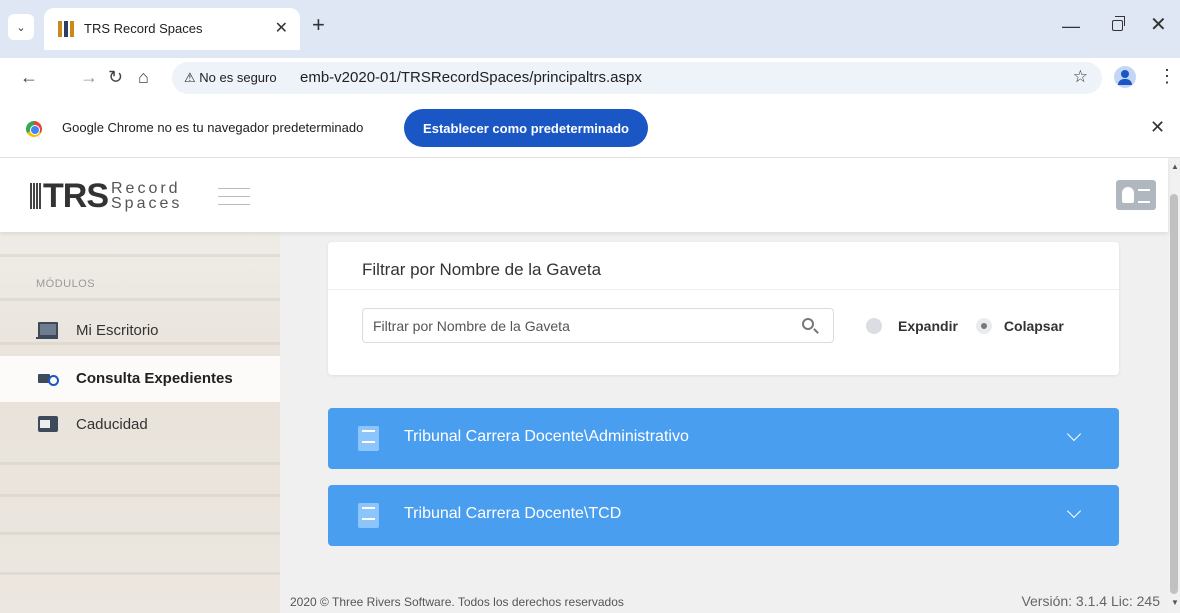  Describe the element at coordinates (112, 424) in the screenshot. I see `sidebar-item-label: Caducidad` at that location.